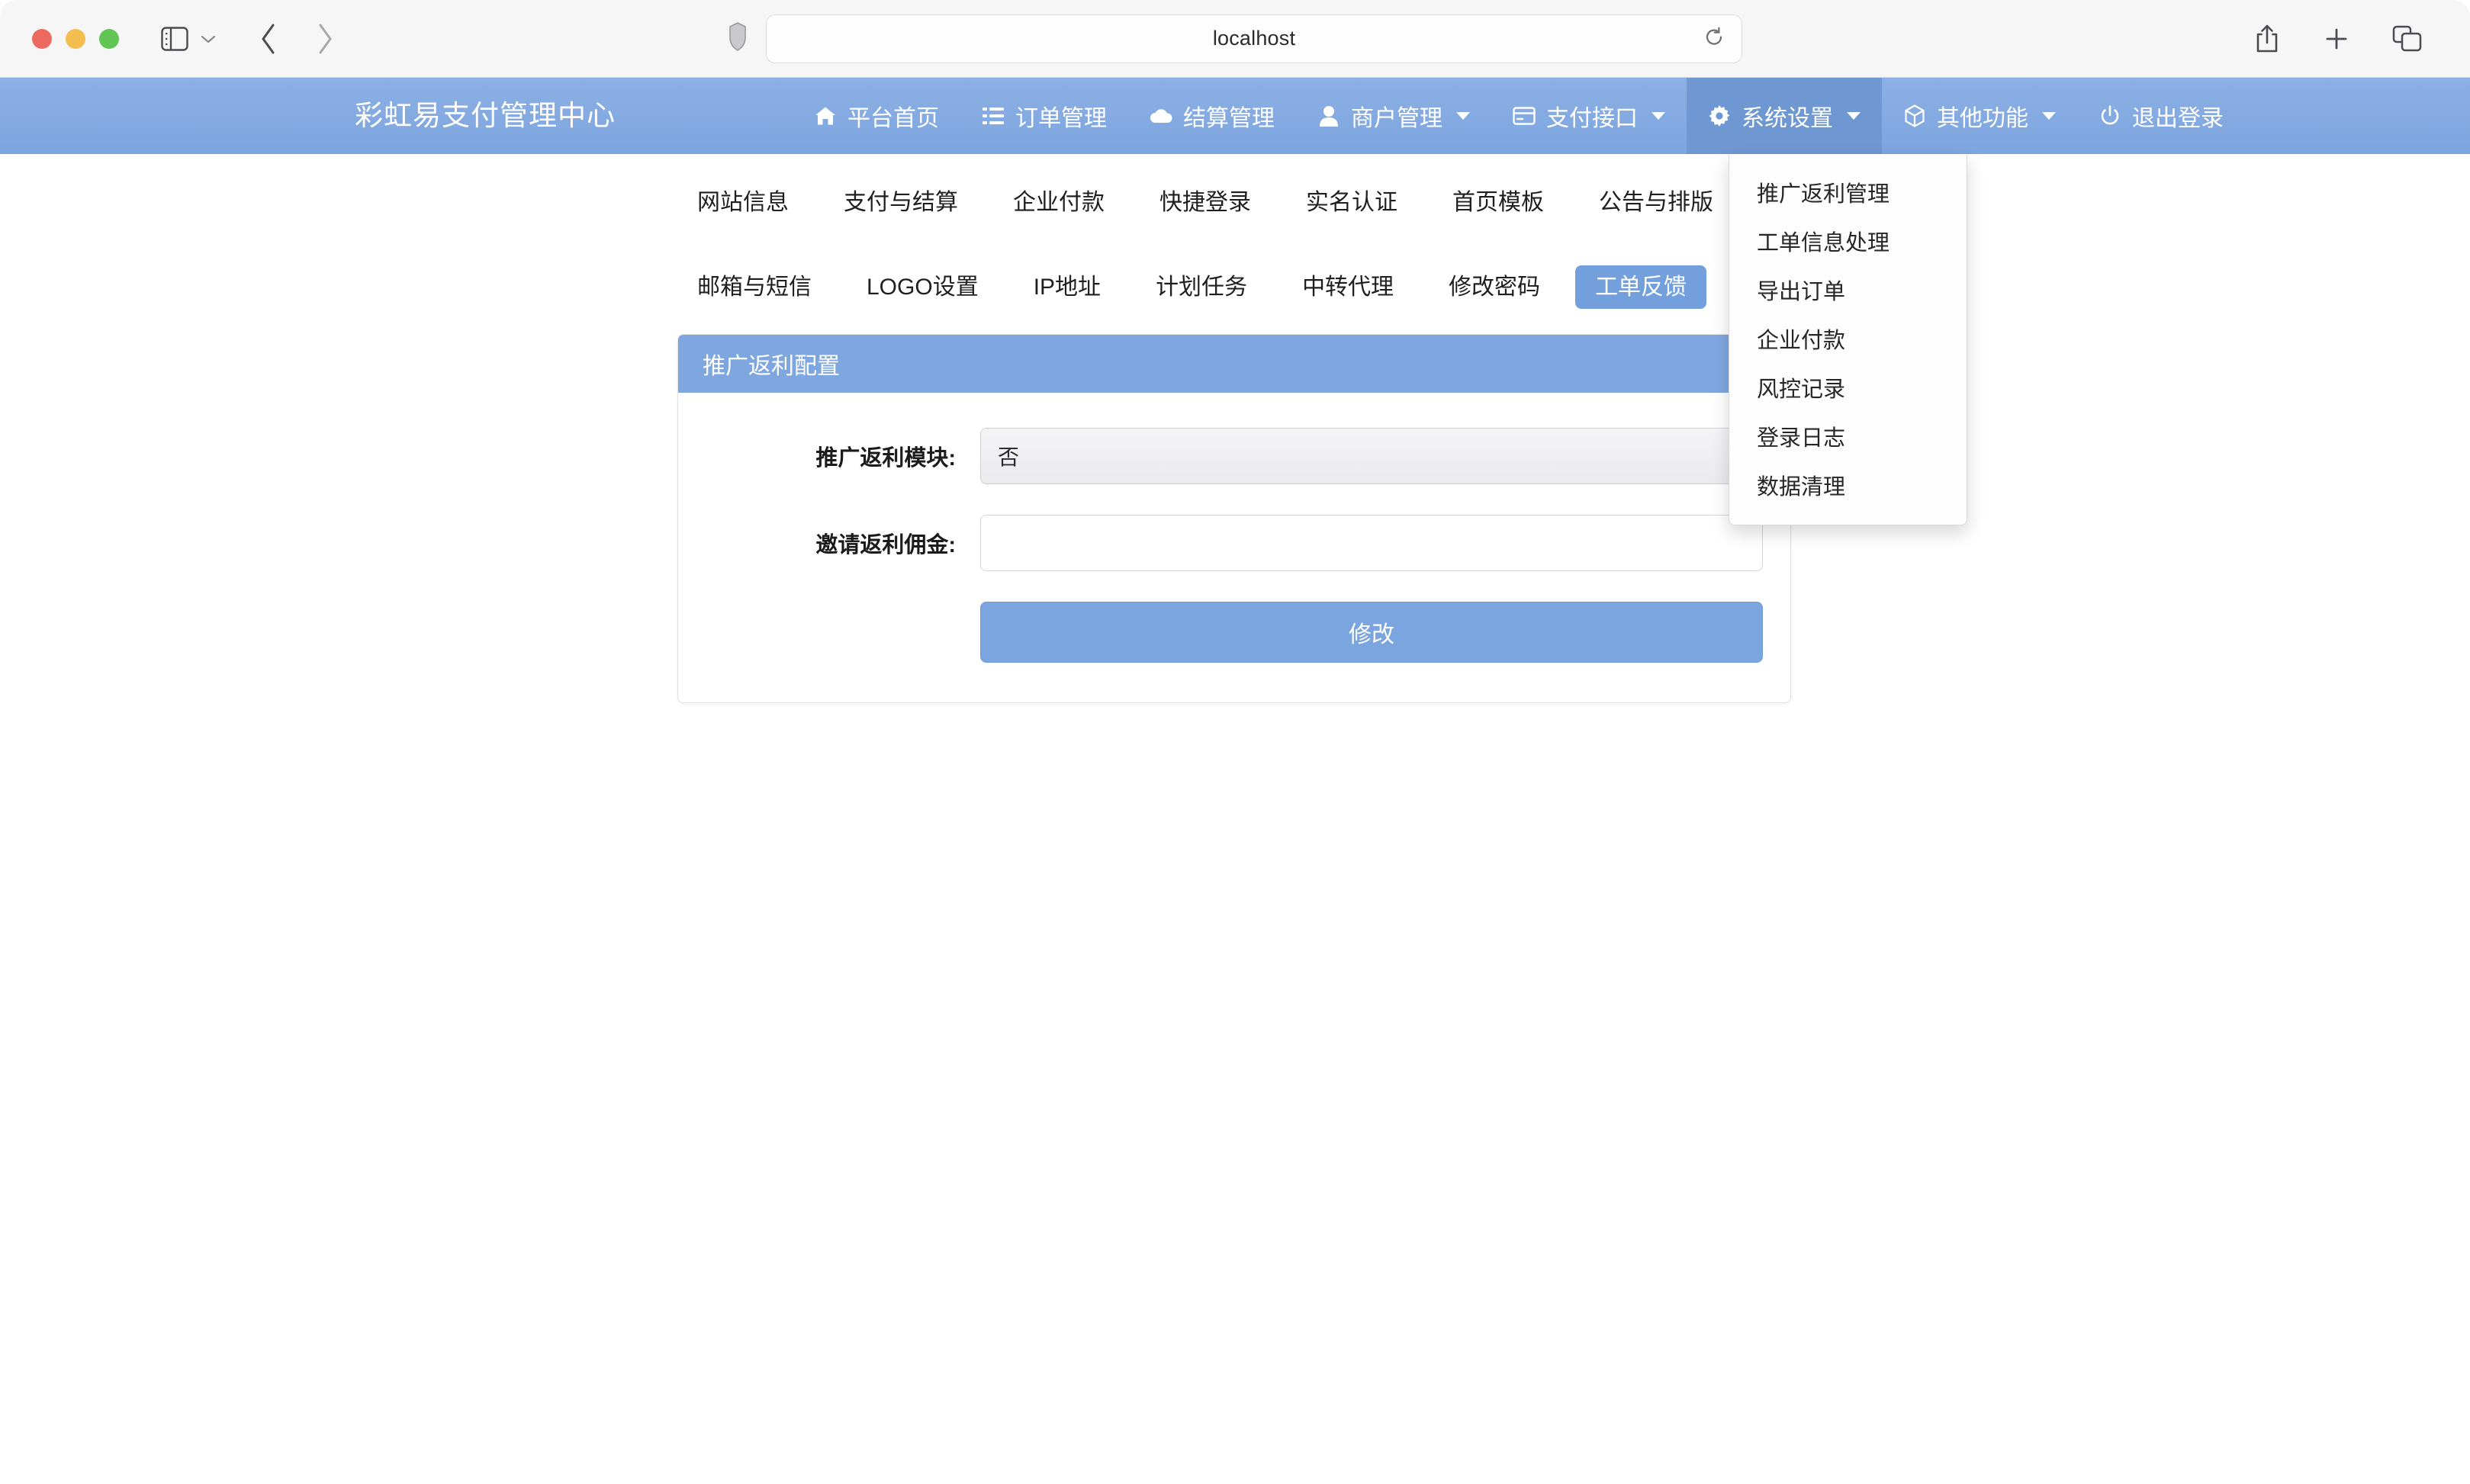 The height and width of the screenshot is (1484, 2470). I want to click on settings-tabs-row-1: 网站信息 支付与结算 企业付款 快捷登录 实名认证 首页模板 公告与排版, so click(1234, 192).